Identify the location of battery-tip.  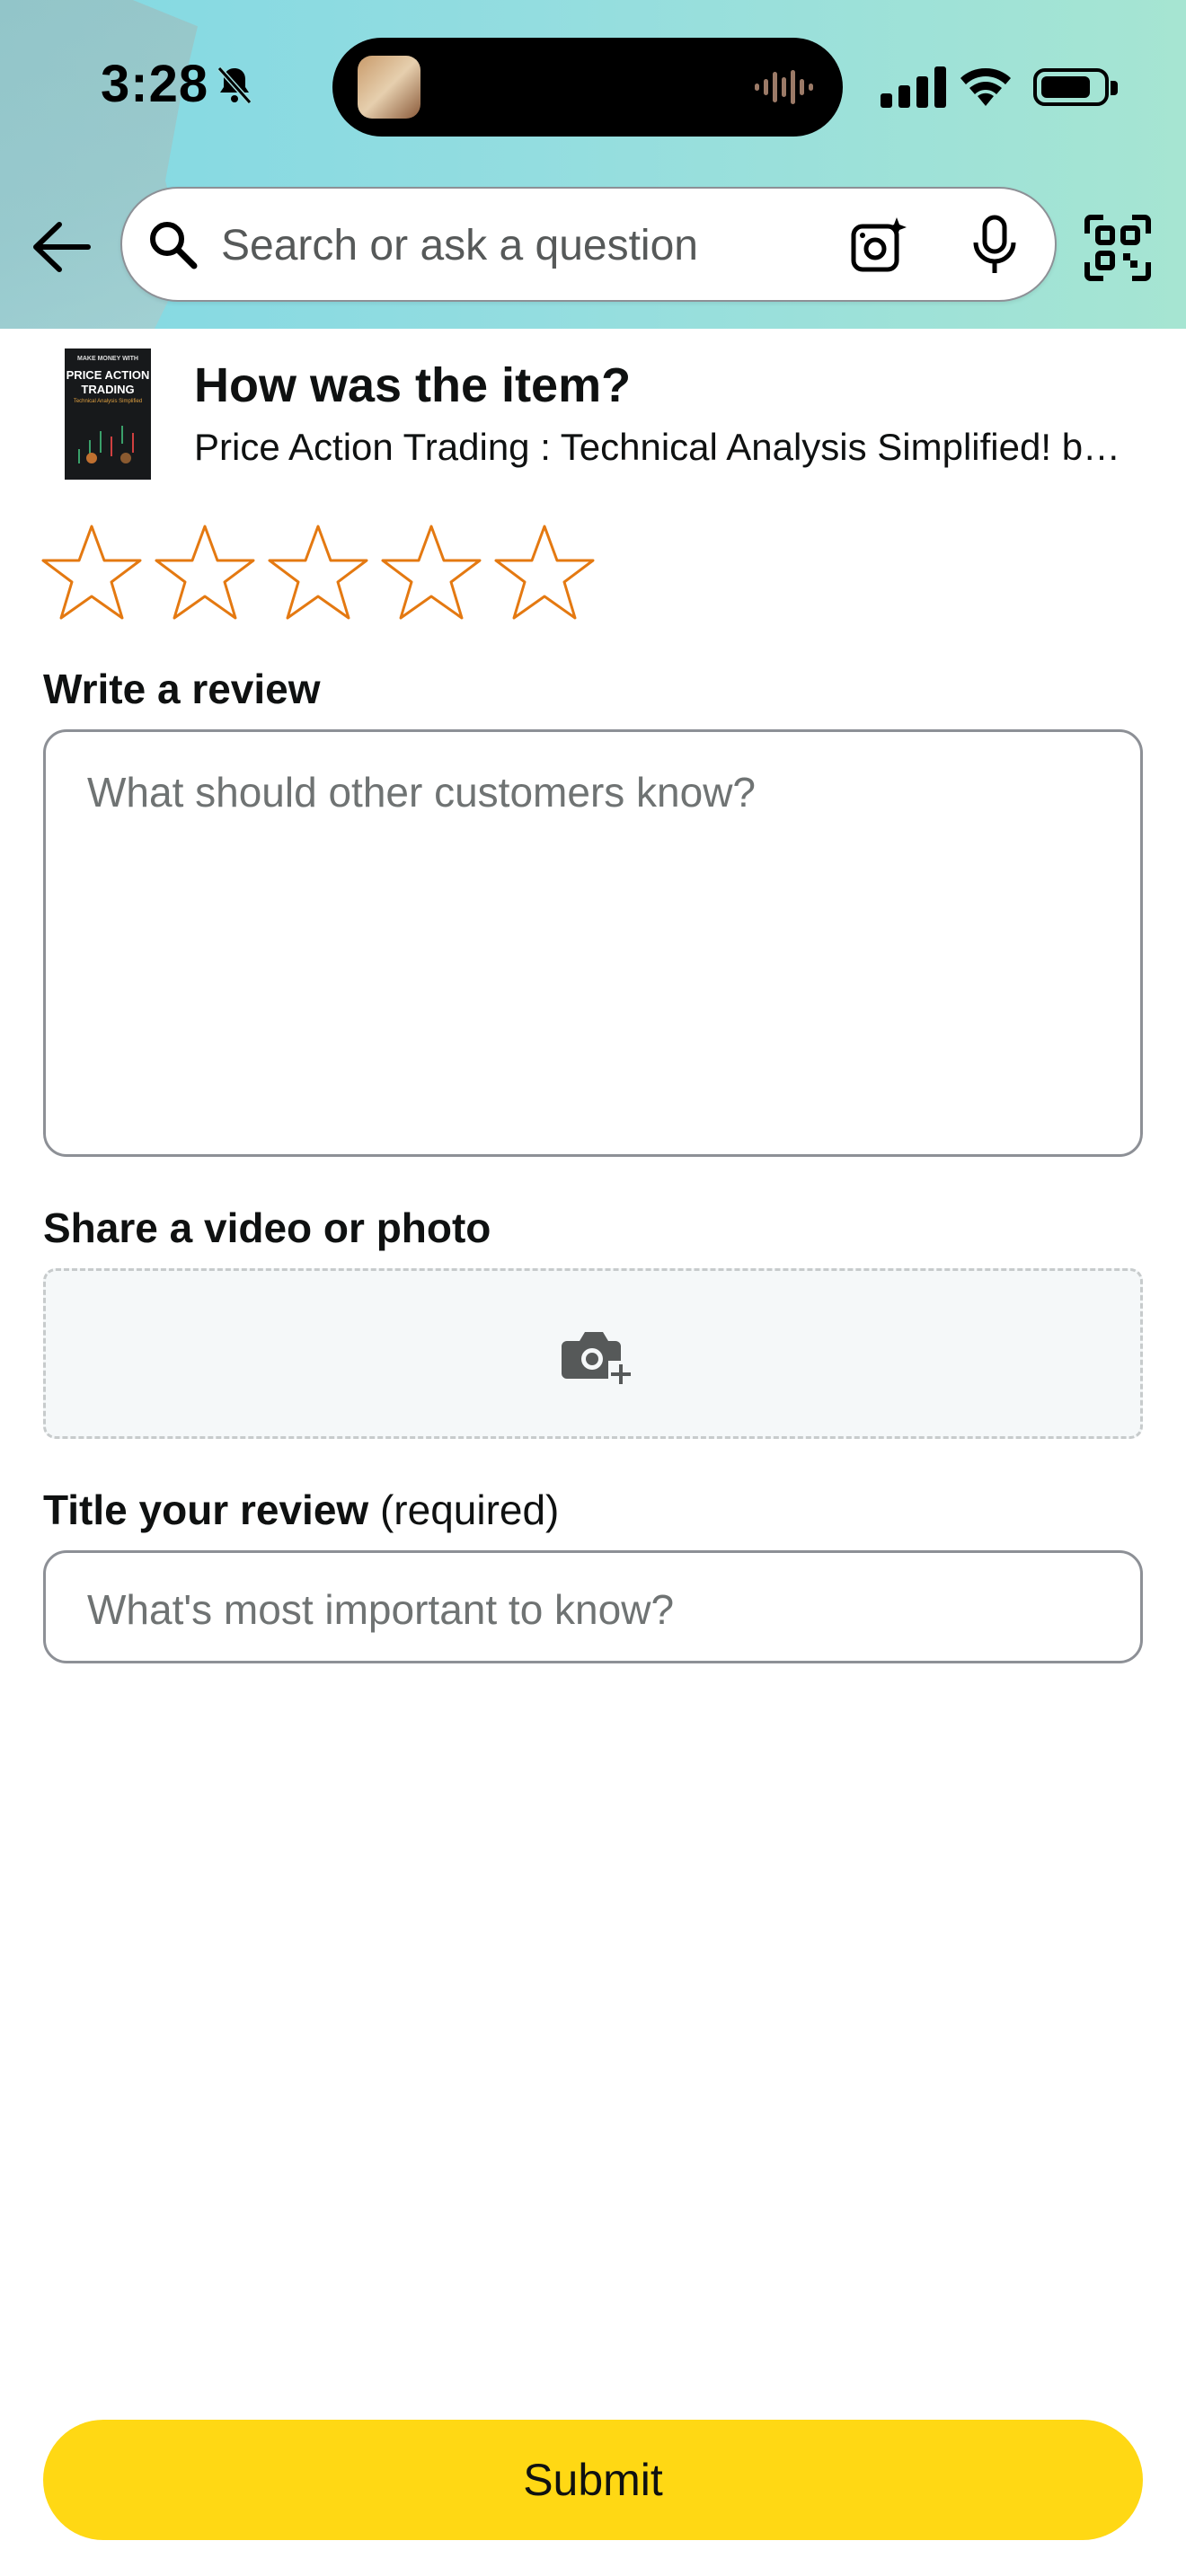
(1114, 88).